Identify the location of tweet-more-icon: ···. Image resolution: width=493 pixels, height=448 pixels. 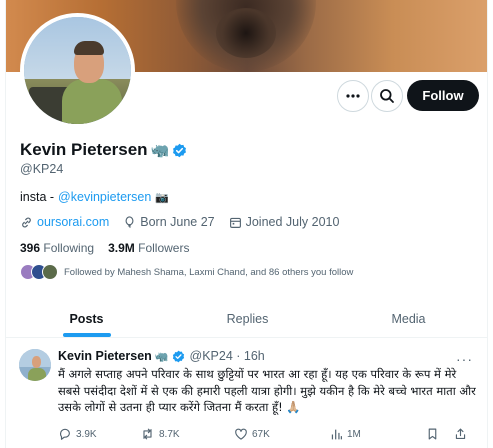
(464, 359).